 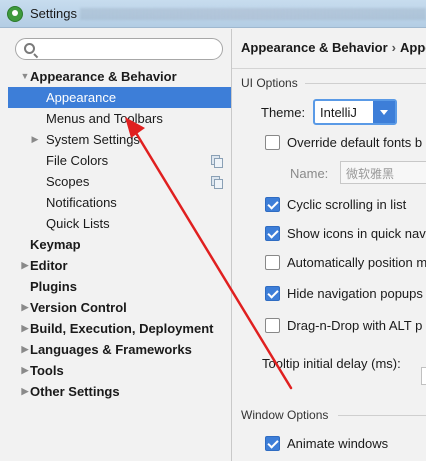 I want to click on tree-item-label: Other Settings, so click(x=75, y=391).